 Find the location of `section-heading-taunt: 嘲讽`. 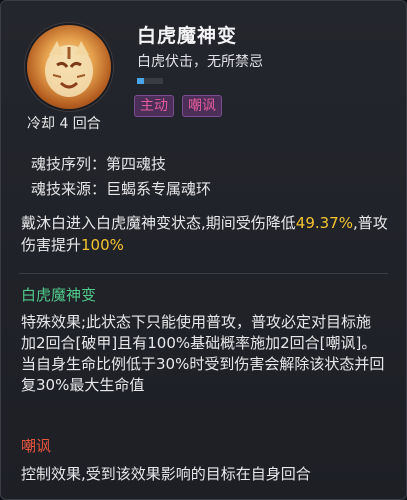

section-heading-taunt: 嘲讽 is located at coordinates (36, 446).